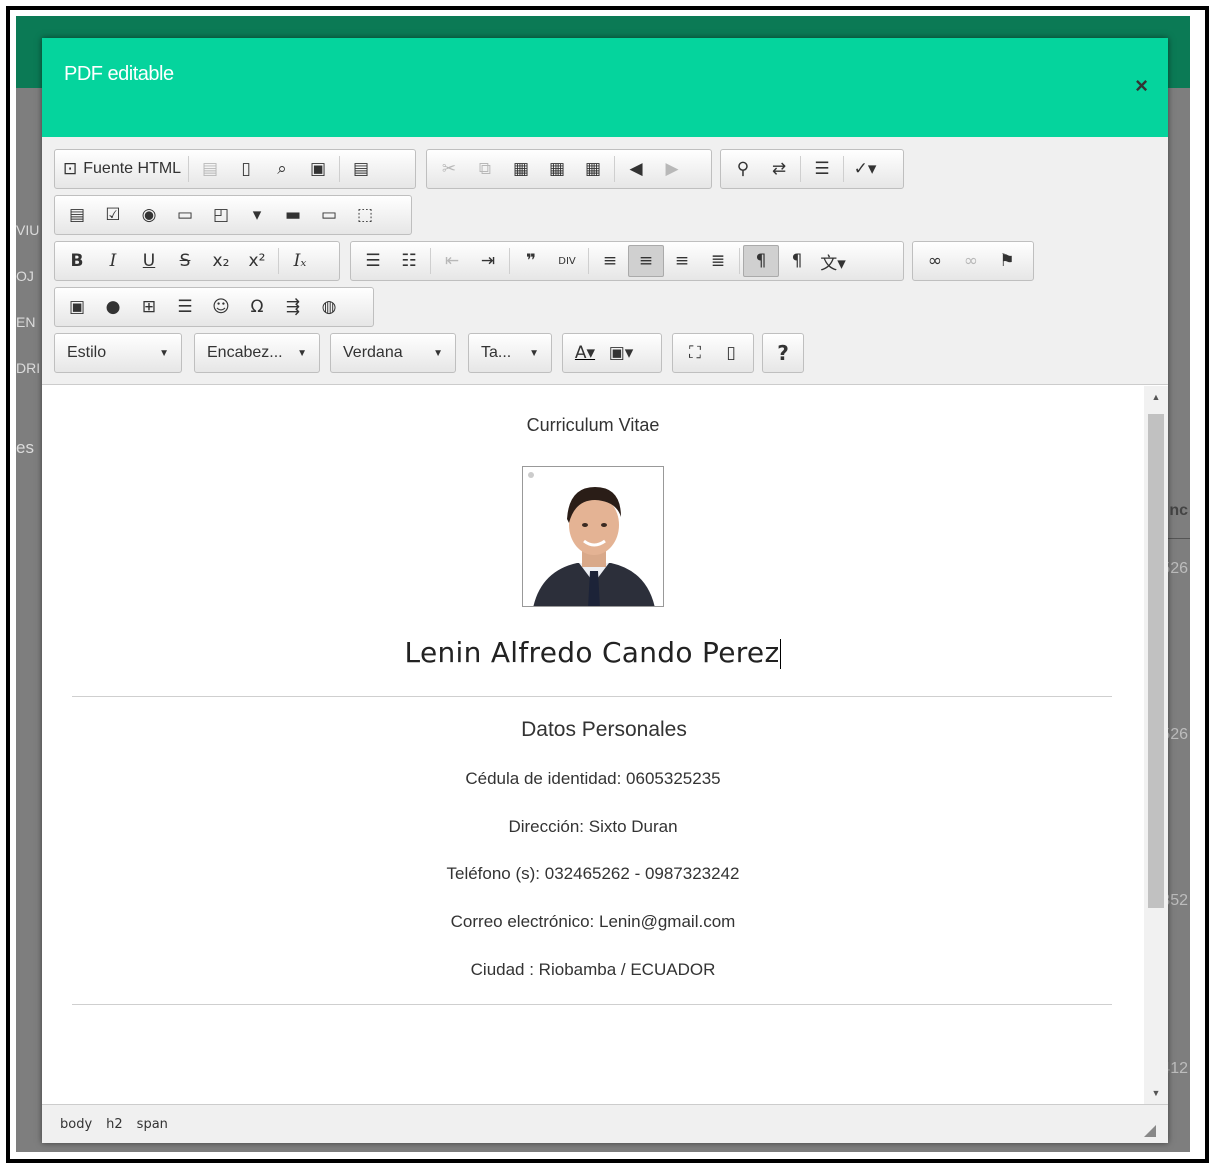  Describe the element at coordinates (300, 261) in the screenshot. I see `remove-format-icon: Iₓ` at that location.